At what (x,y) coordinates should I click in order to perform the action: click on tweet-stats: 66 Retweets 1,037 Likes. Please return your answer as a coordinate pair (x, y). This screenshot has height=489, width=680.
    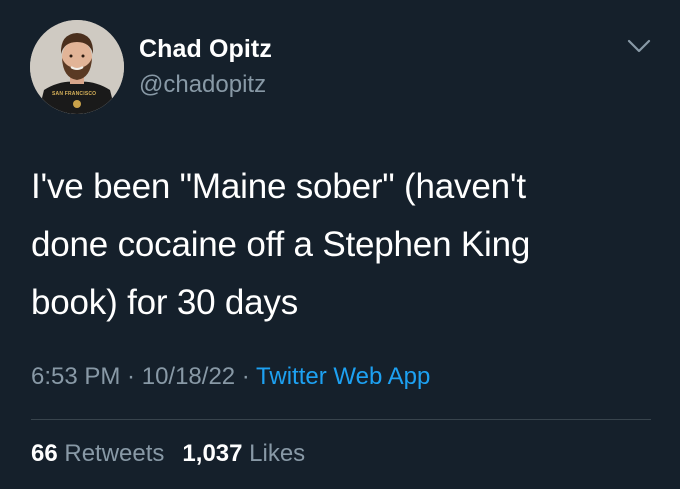
    Looking at the image, I should click on (168, 454).